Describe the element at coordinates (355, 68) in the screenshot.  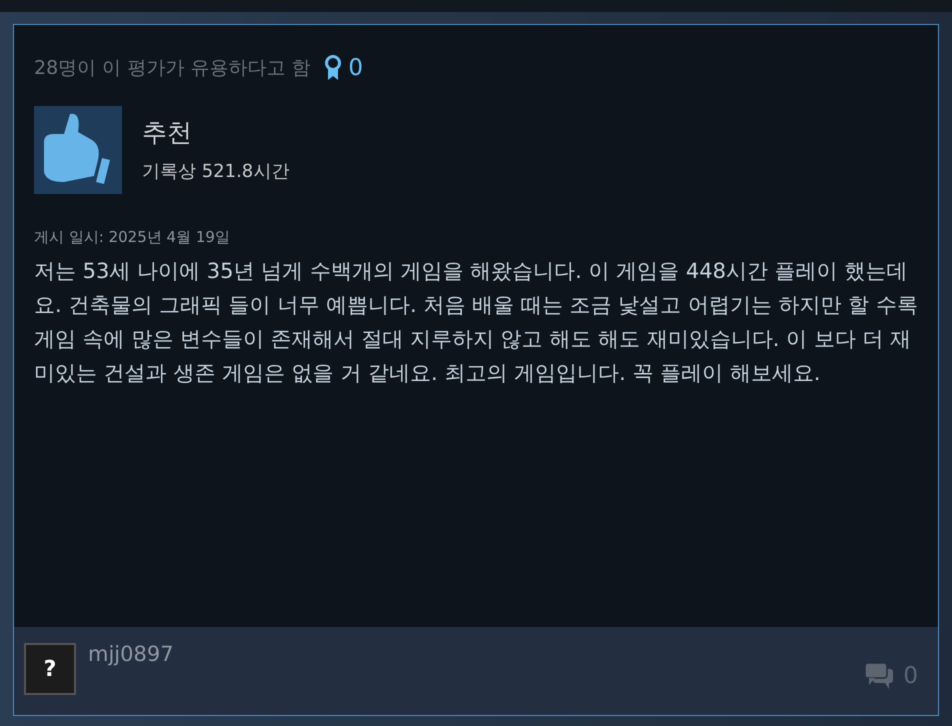
I see `award-count: 0` at that location.